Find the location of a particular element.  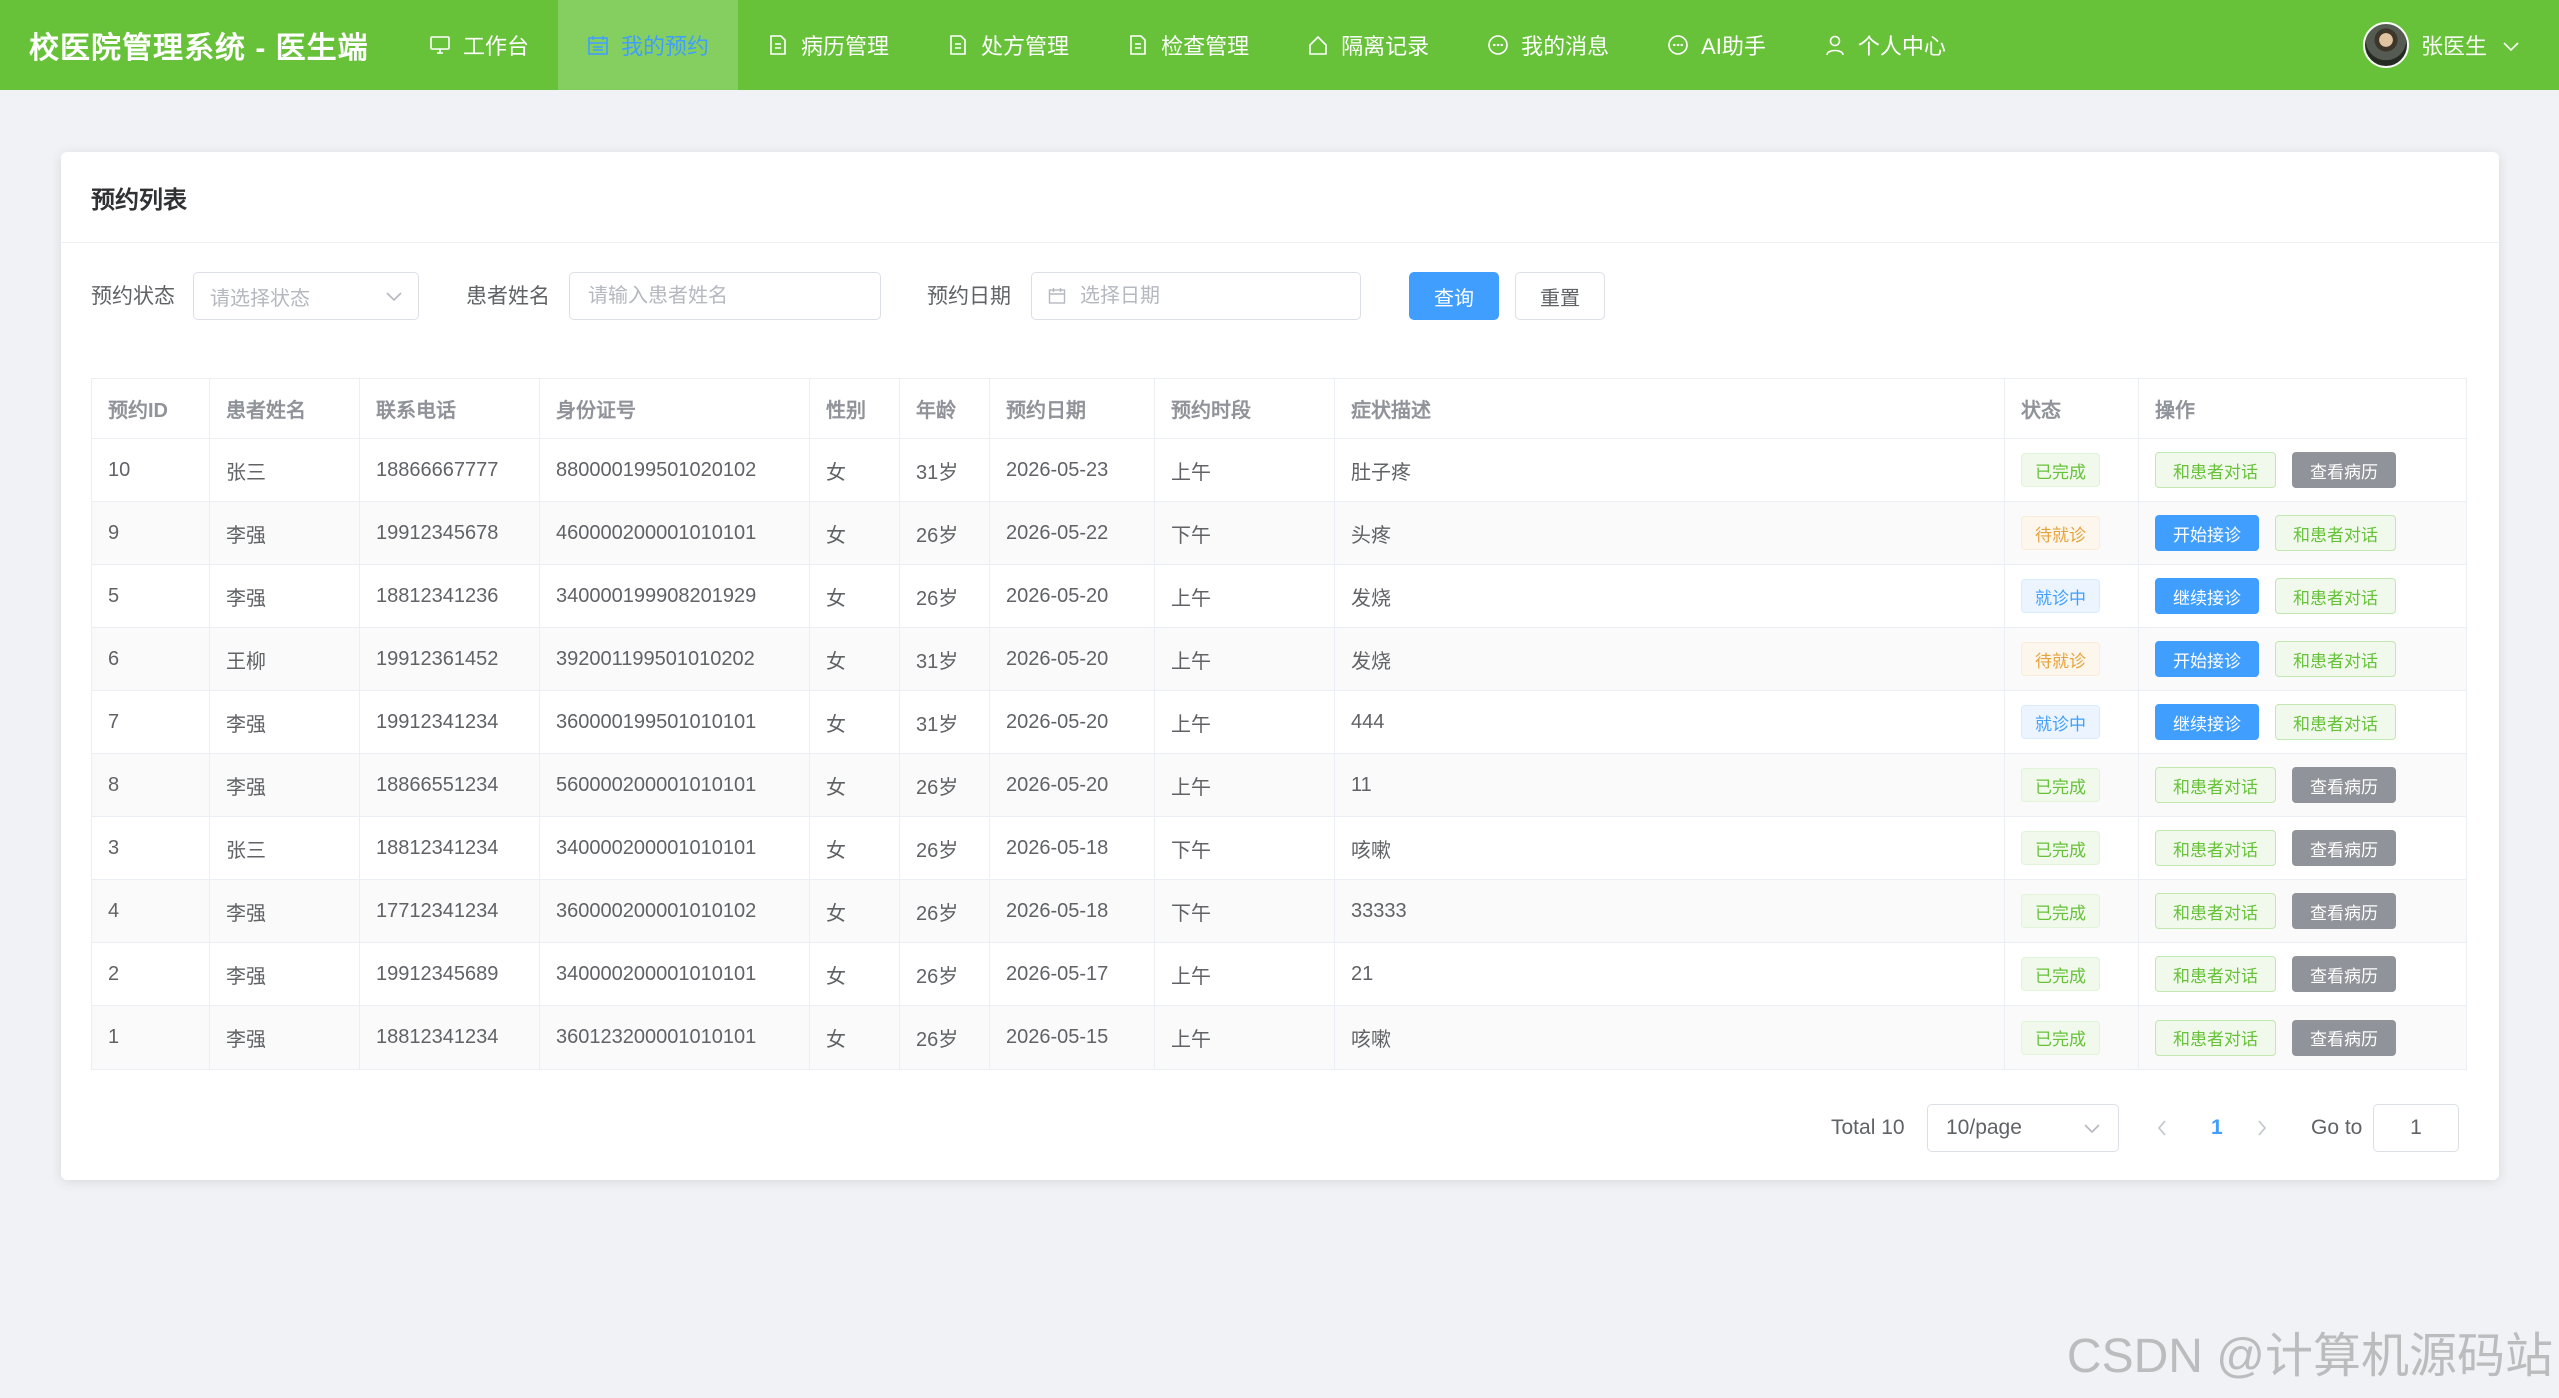

chevron-left-icon is located at coordinates (2161, 1128).